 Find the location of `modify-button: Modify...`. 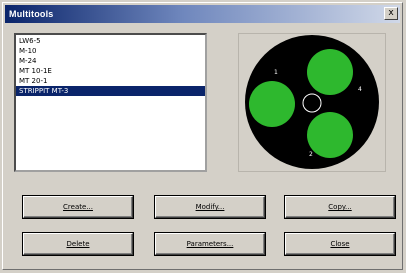

modify-button: Modify... is located at coordinates (210, 207).